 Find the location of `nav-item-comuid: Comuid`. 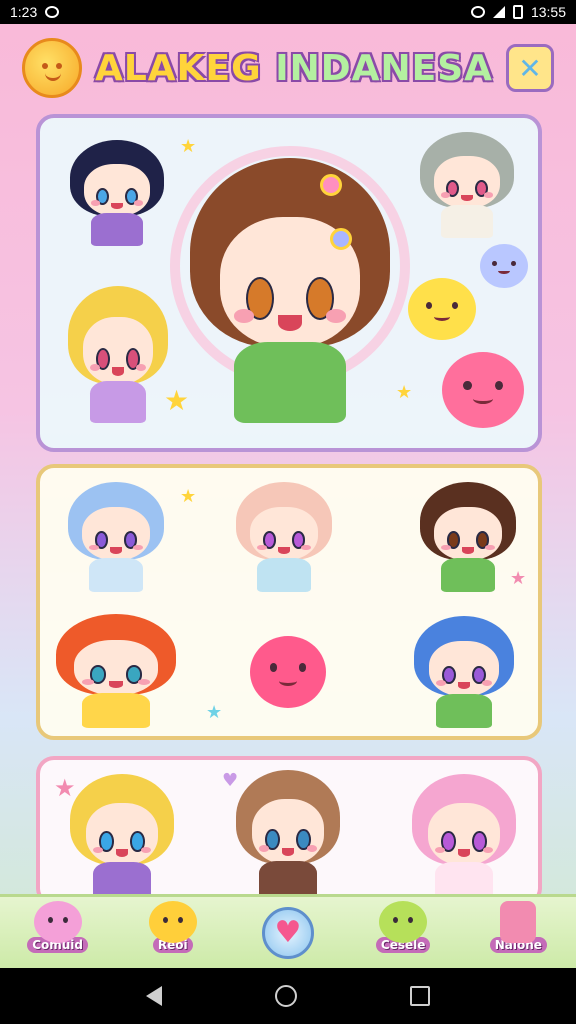

nav-item-comuid: Comuid is located at coordinates (58, 932).